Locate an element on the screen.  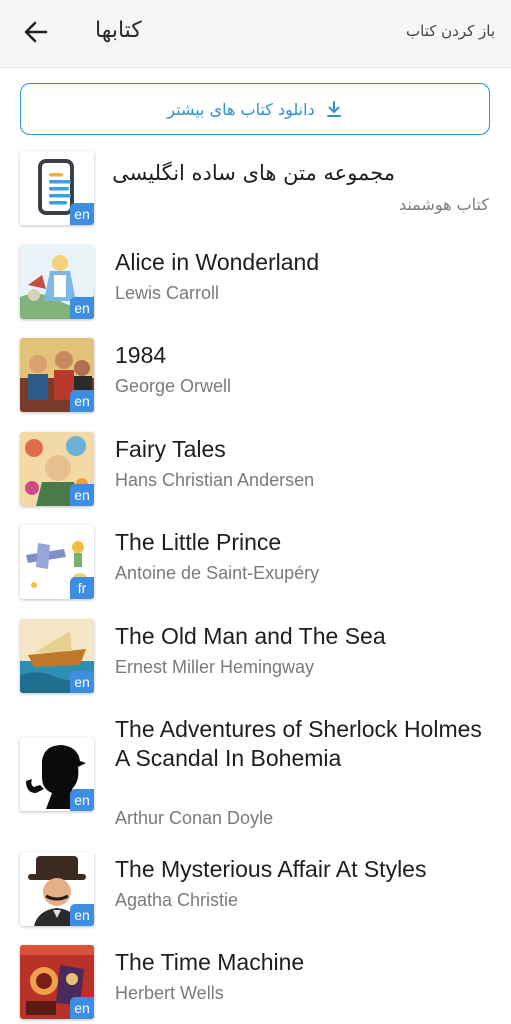
book-title: Fairy Tales is located at coordinates (170, 449).